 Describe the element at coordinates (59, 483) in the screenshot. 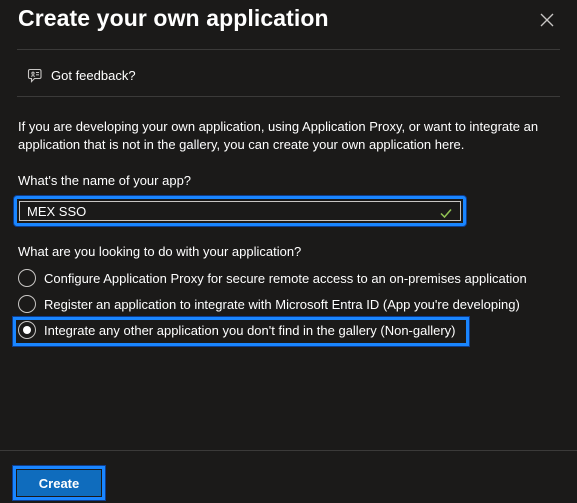

I see `create-button: Create` at that location.